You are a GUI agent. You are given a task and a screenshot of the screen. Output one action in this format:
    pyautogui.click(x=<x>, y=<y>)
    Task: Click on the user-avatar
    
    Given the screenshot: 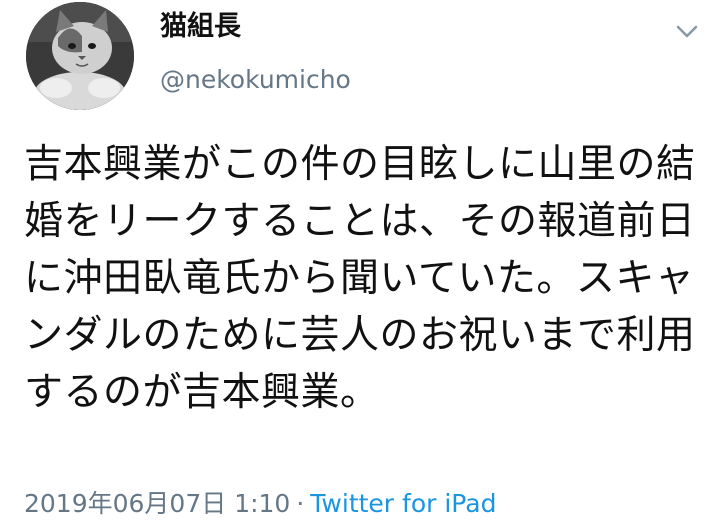 What is the action you would take?
    pyautogui.click(x=80, y=56)
    